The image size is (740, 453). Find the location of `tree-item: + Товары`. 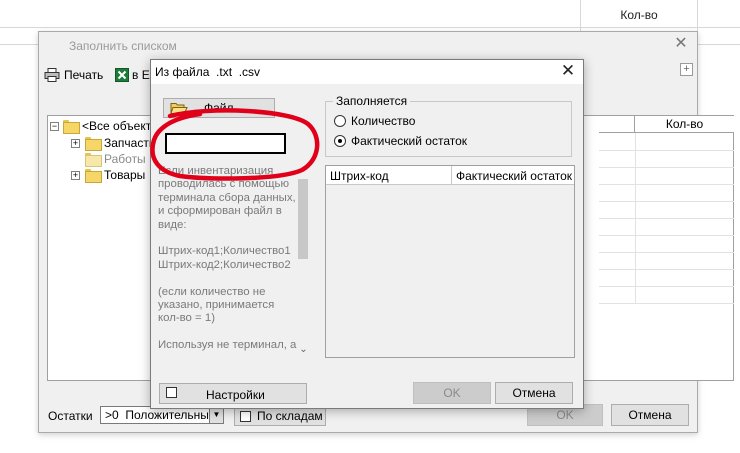

tree-item: + Товары is located at coordinates (108, 175).